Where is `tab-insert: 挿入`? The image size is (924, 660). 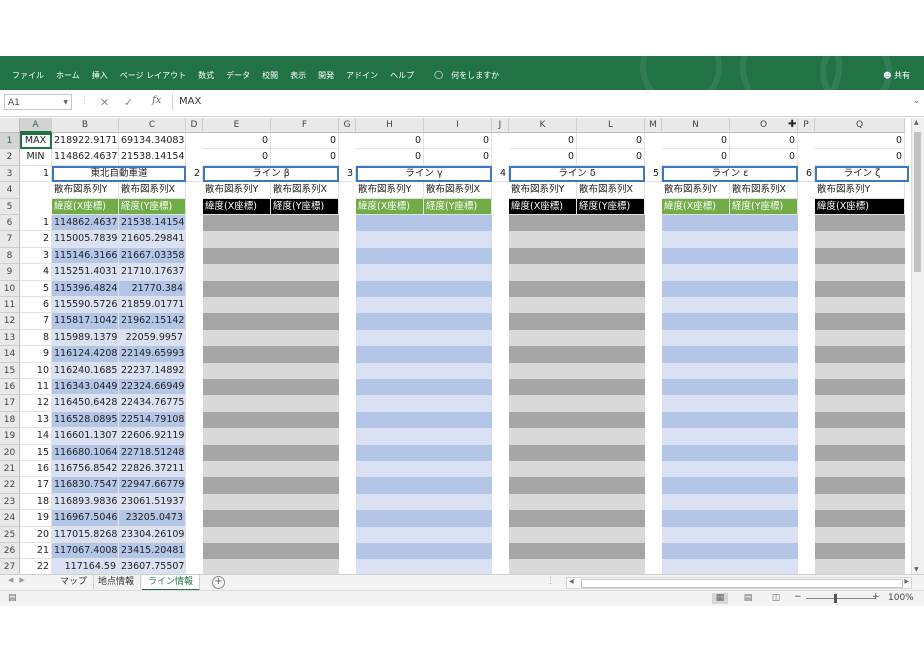 tab-insert: 挿入 is located at coordinates (100, 75).